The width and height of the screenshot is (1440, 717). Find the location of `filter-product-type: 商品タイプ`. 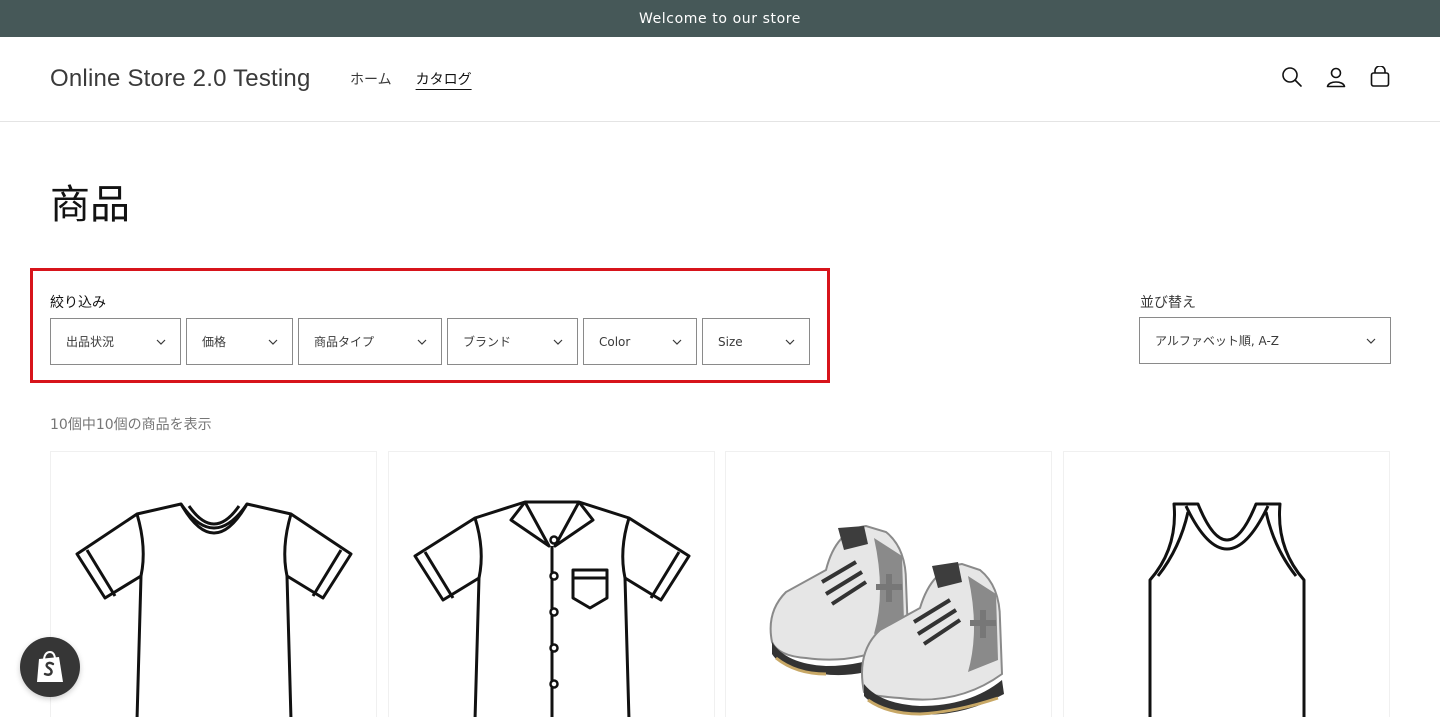

filter-product-type: 商品タイプ is located at coordinates (370, 341).